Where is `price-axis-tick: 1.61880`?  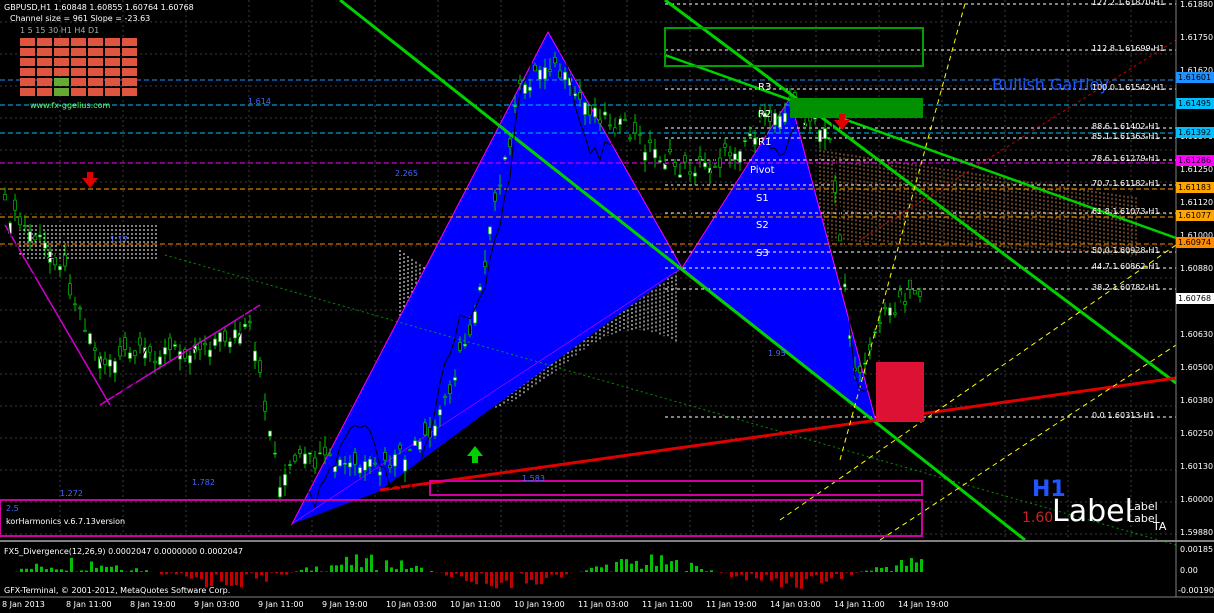
price-axis-tick: 1.61880 is located at coordinates (1197, 4).